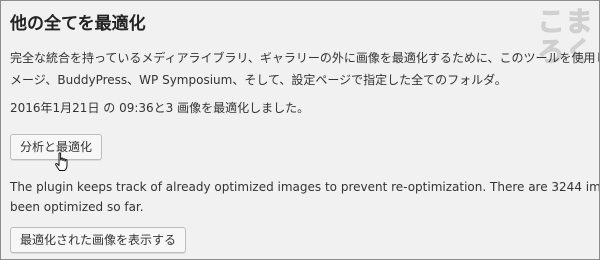  I want to click on info-line-2: been optimized so far., so click(77, 207).